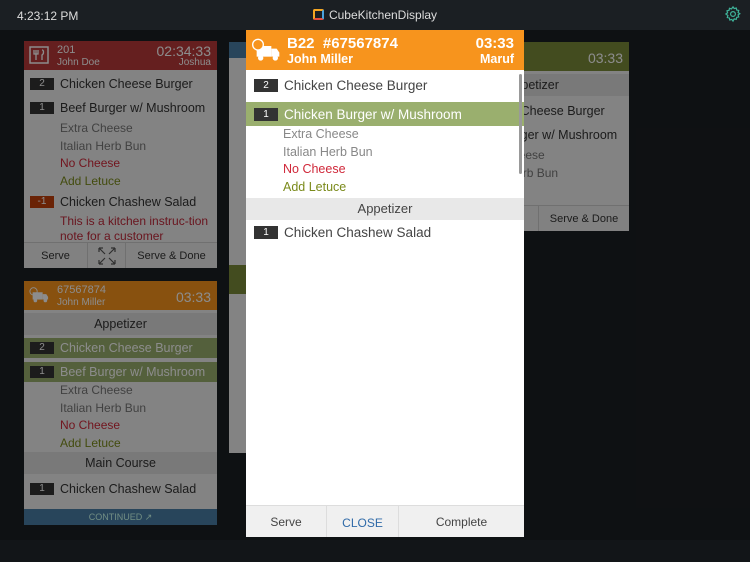 The width and height of the screenshot is (750, 562). Describe the element at coordinates (301, 43) in the screenshot. I see `table-number: B22` at that location.